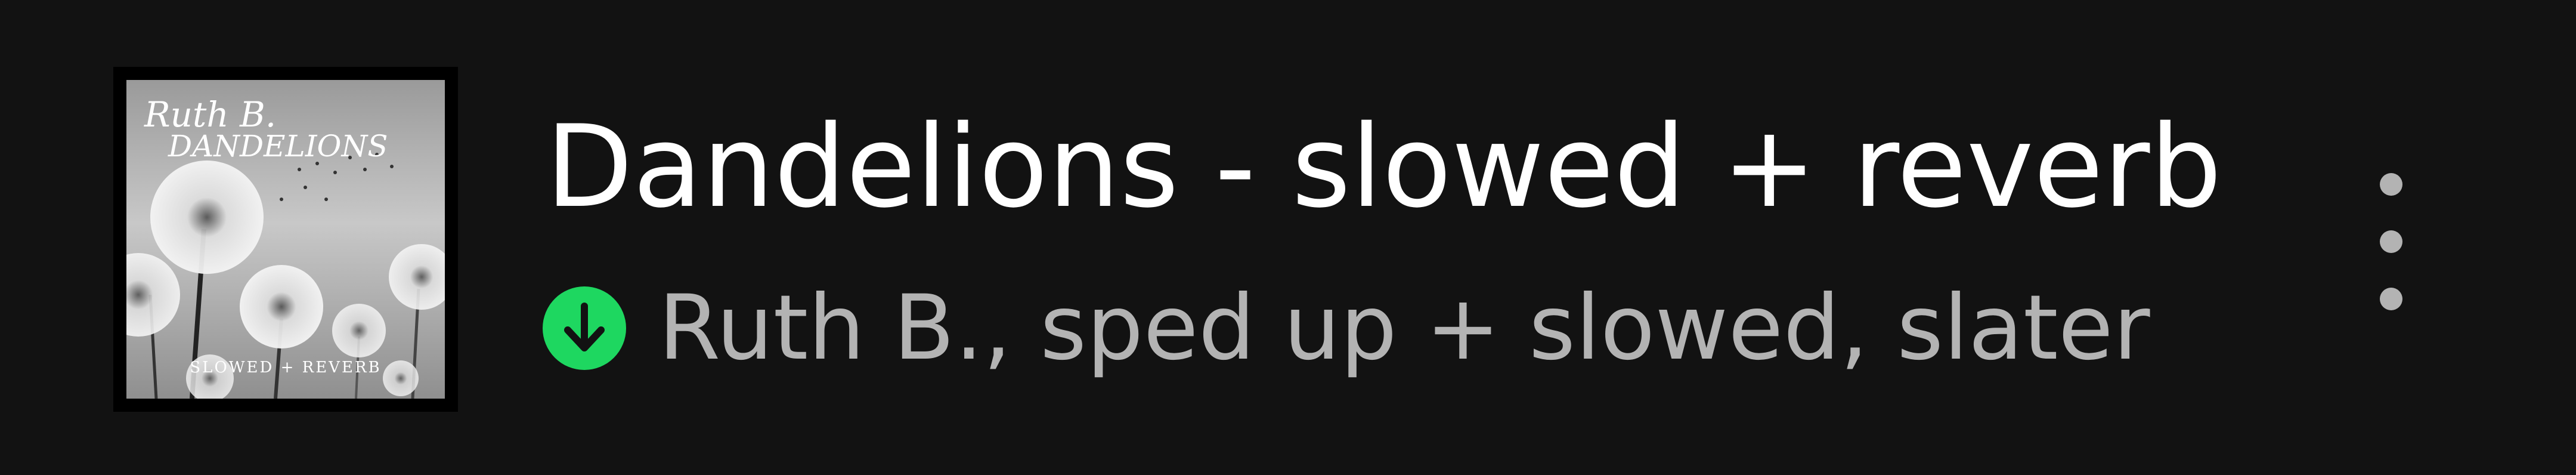  I want to click on cover-footer-text: SLOWED + REVERB, so click(286, 368).